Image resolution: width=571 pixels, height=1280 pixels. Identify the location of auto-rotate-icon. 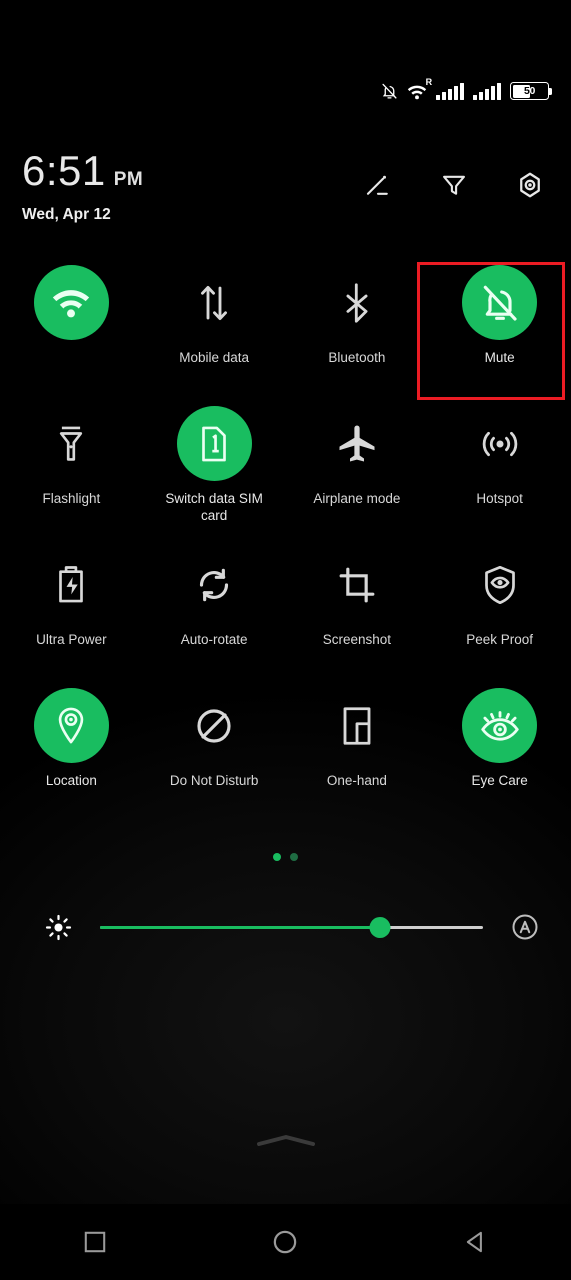
(214, 584).